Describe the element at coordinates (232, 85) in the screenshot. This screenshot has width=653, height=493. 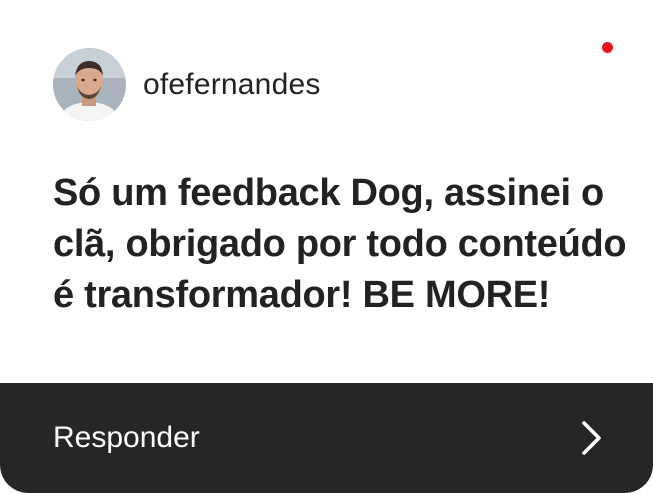
I see `username: ofefernandes` at that location.